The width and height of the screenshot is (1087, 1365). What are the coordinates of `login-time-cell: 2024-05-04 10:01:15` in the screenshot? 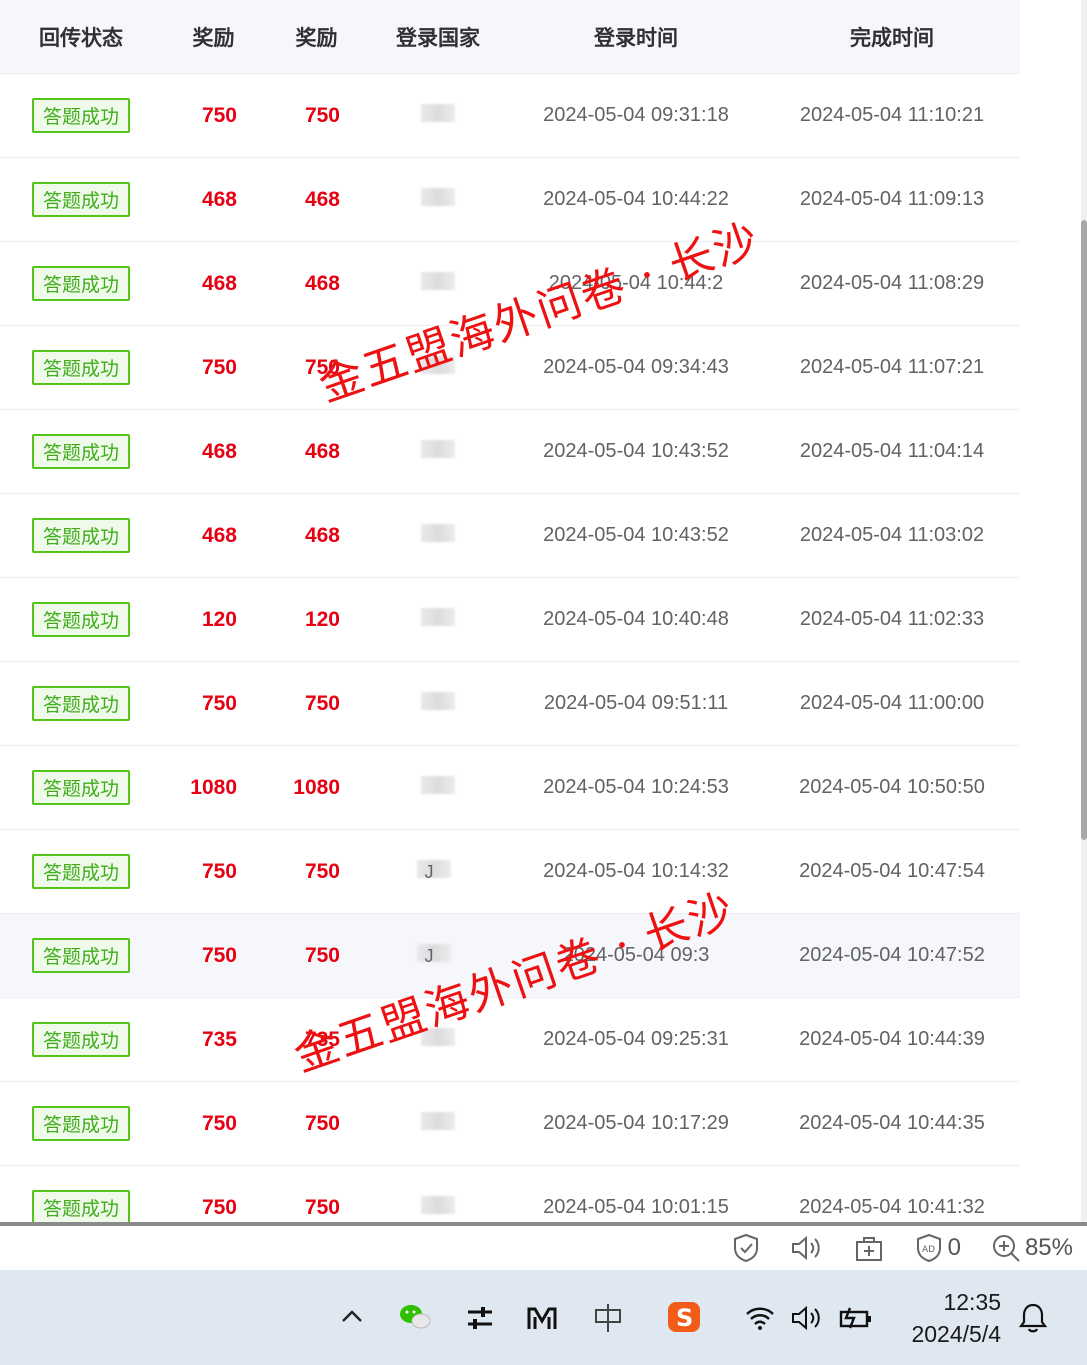 It's located at (636, 1207).